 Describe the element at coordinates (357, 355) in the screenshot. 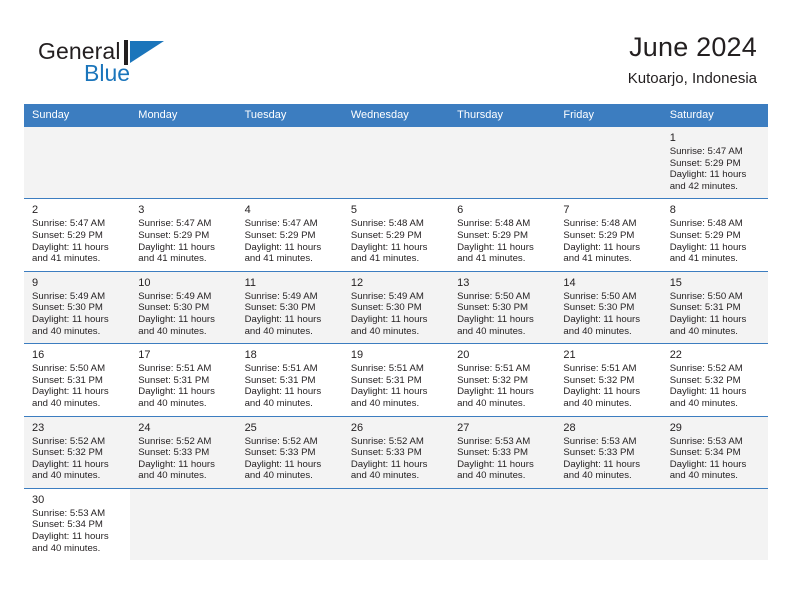

I see `day-number: 19` at that location.